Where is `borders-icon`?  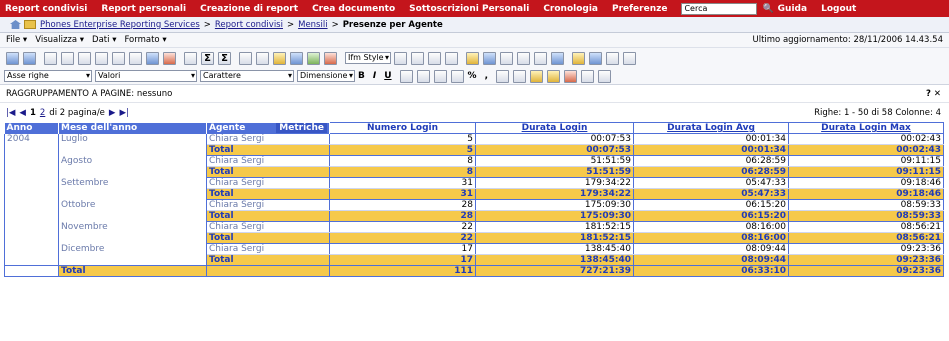 borders-icon is located at coordinates (587, 76).